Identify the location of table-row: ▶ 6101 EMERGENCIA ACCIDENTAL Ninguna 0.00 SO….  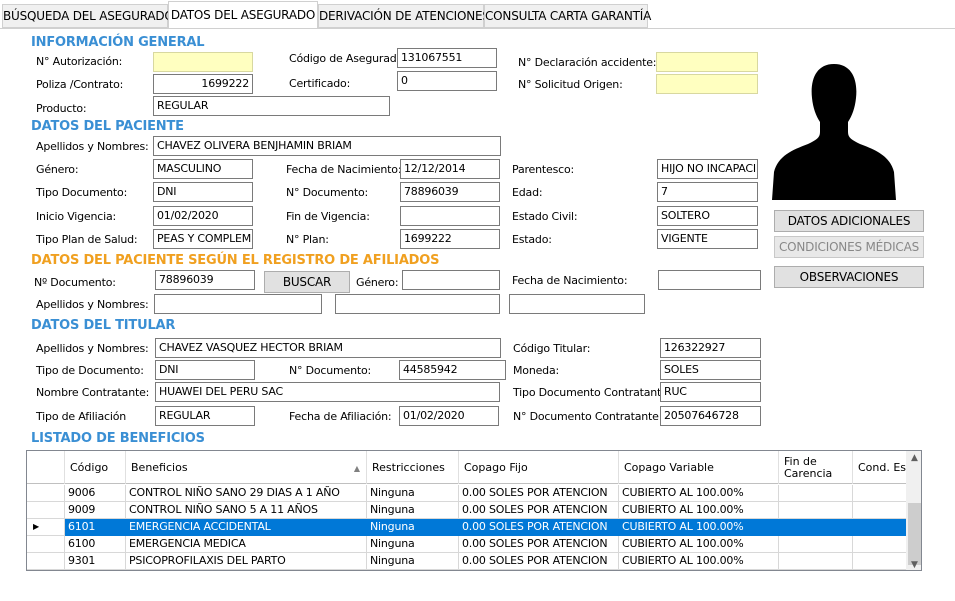
(470, 527).